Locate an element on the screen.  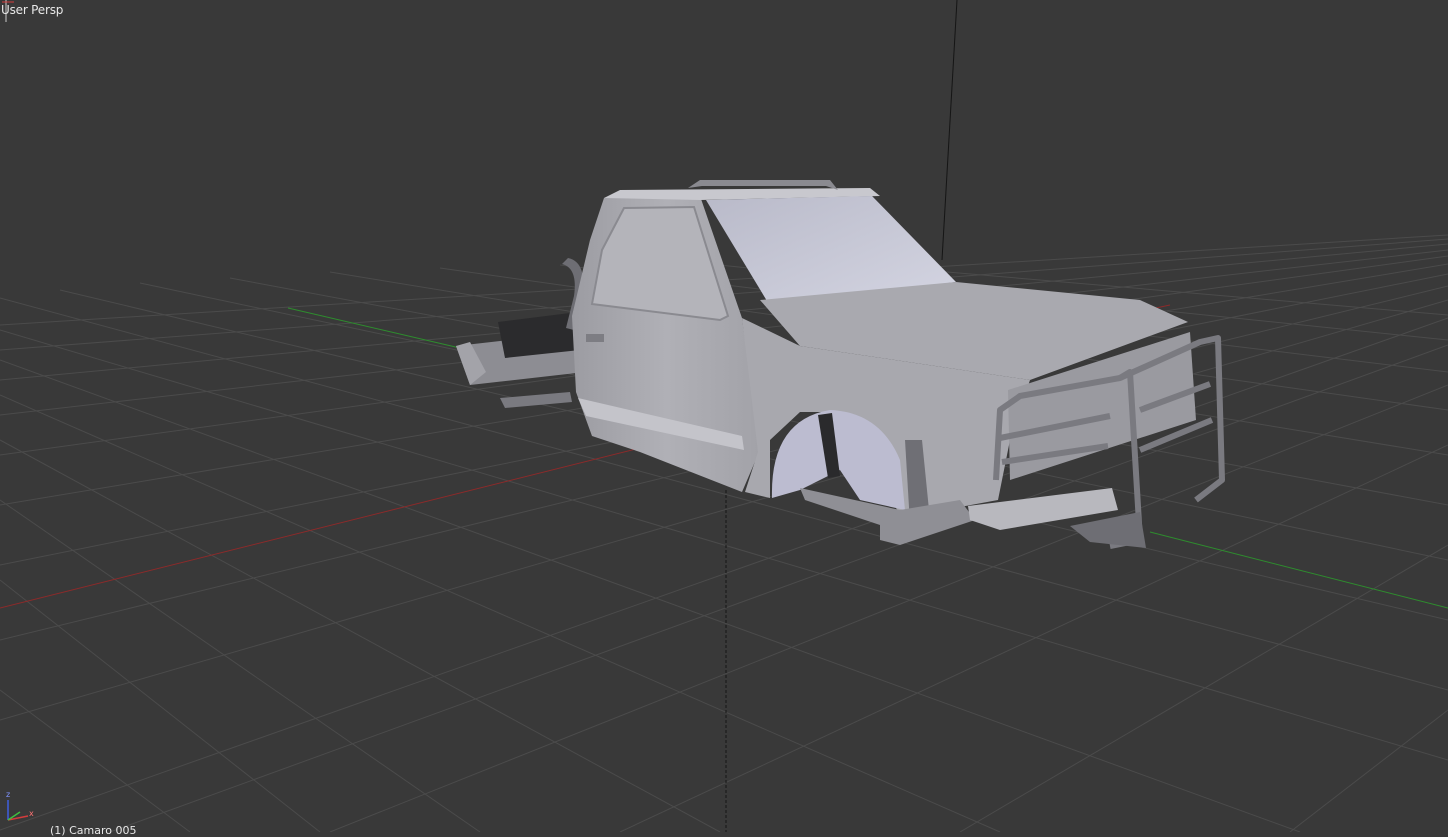
y-axis-line-near is located at coordinates (1298, 570).